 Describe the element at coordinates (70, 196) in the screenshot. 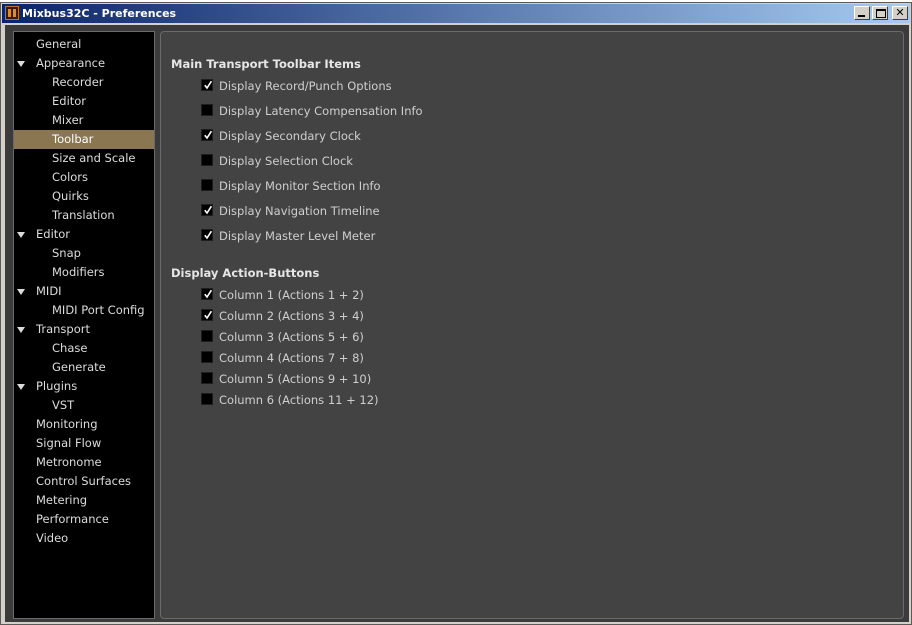

I see `sidebar-item-label: Quirks` at that location.